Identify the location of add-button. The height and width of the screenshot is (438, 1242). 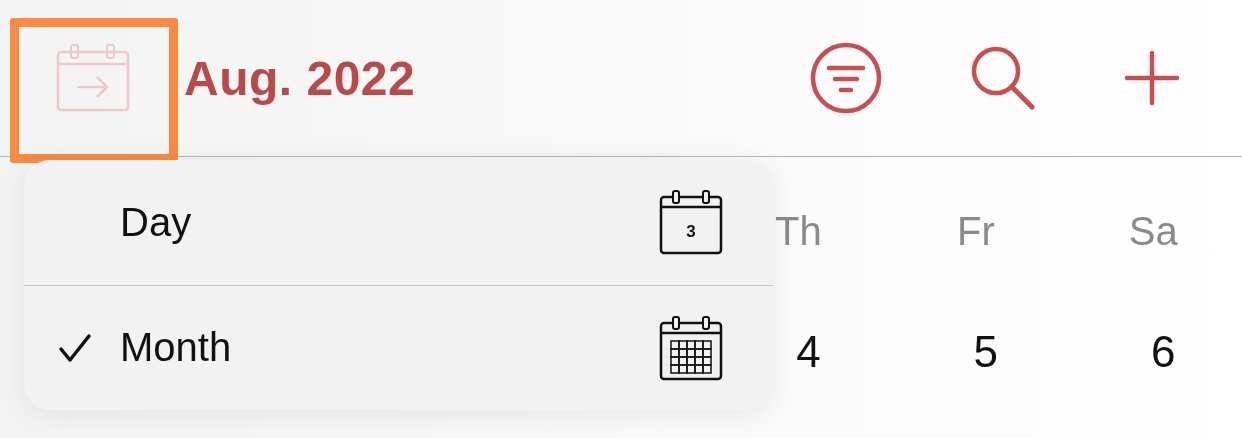
(1152, 78).